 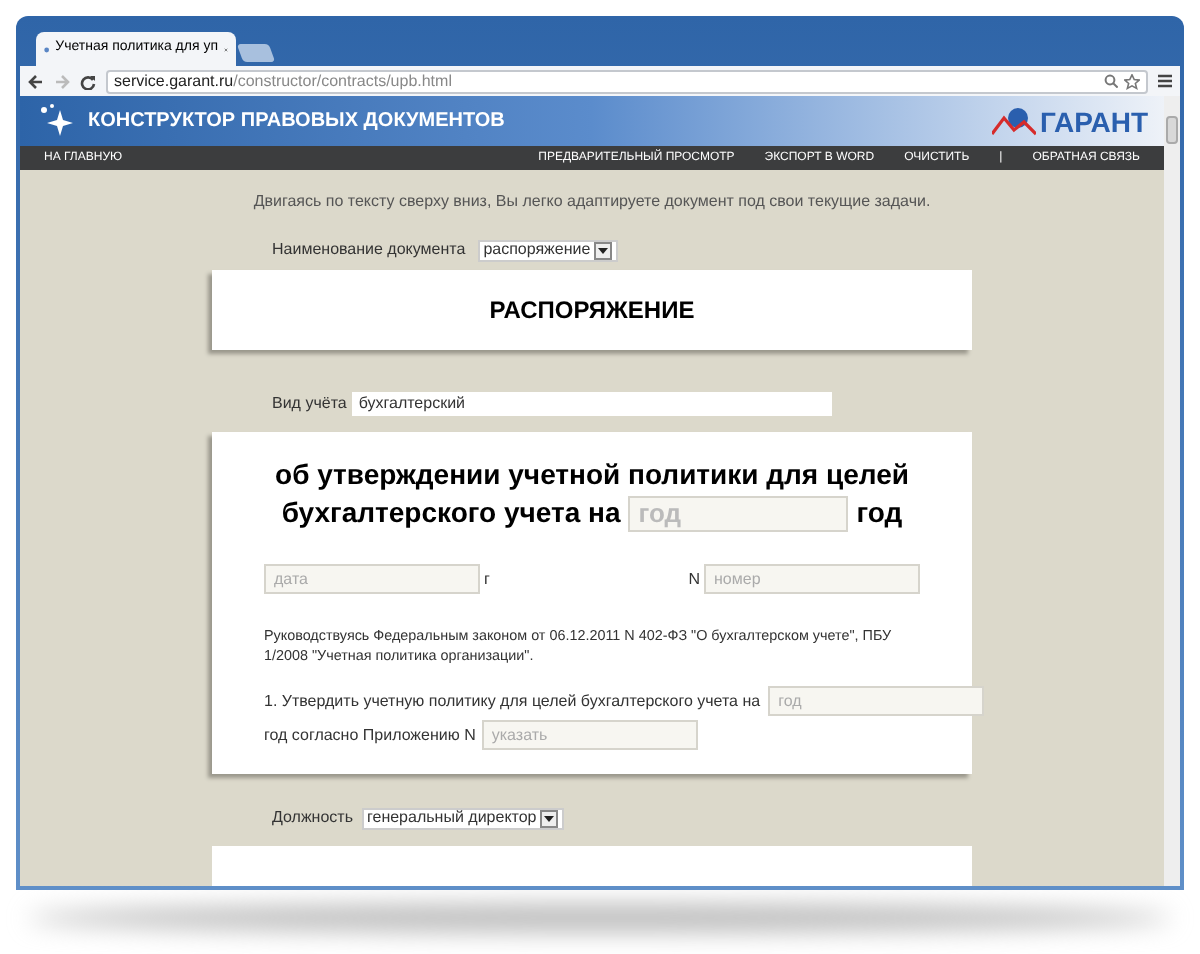 What do you see at coordinates (342, 81) in the screenshot?
I see `url-path: /constructor/contracts/upb.html` at bounding box center [342, 81].